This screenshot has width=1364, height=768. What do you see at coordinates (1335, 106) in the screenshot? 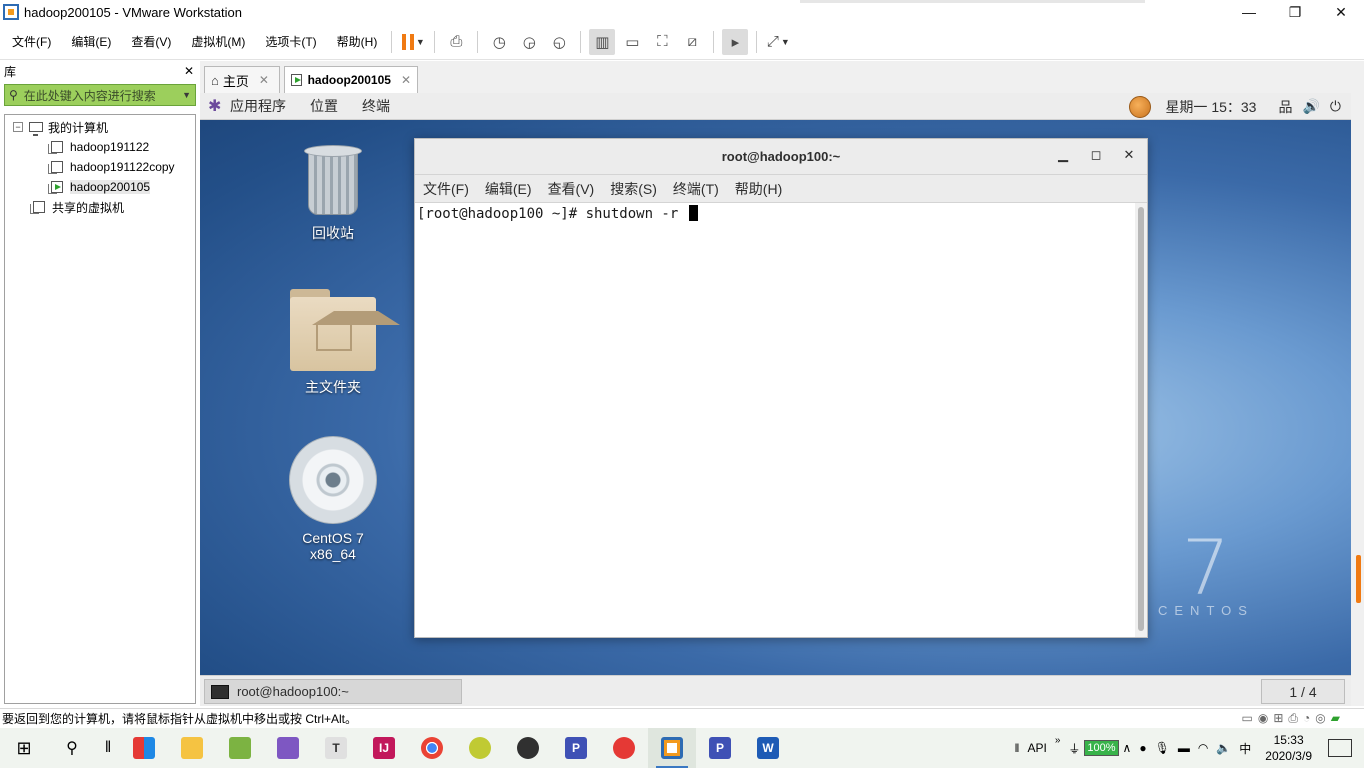
I see `power-icon: ⏻` at bounding box center [1335, 106].